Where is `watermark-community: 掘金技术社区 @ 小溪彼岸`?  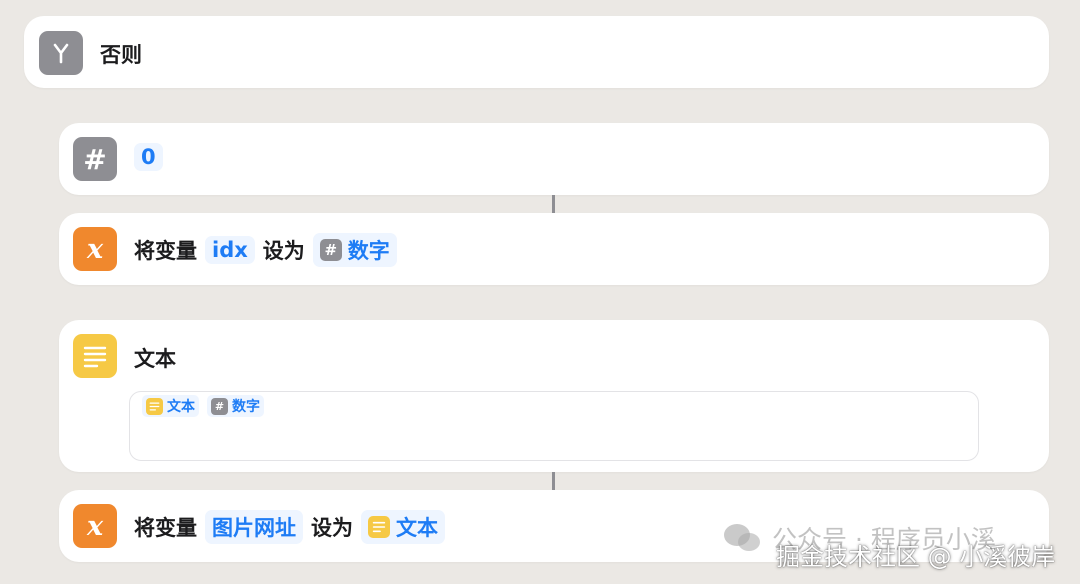
watermark-community: 掘金技术社区 @ 小溪彼岸 is located at coordinates (916, 557).